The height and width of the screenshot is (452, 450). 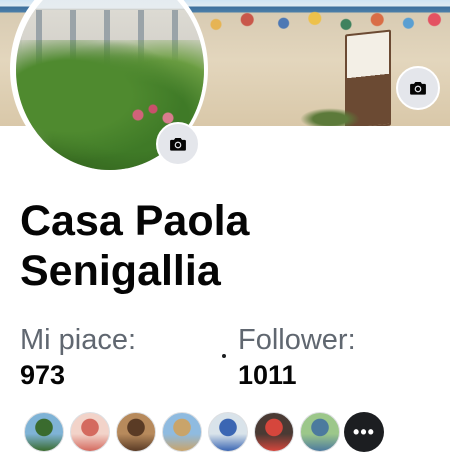 What do you see at coordinates (320, 22) in the screenshot?
I see `beach-umbrellas` at bounding box center [320, 22].